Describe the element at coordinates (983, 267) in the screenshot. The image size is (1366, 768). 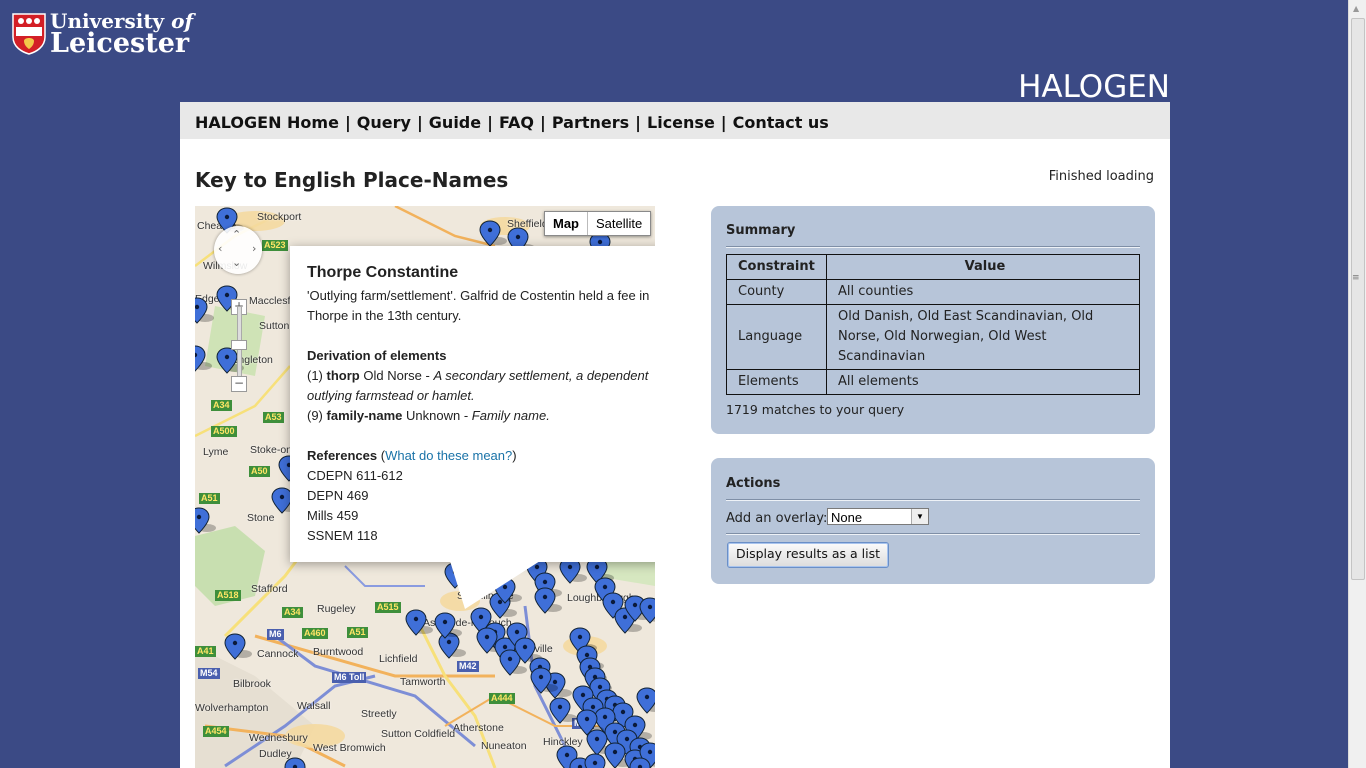
I see `column-header-value: Value` at that location.